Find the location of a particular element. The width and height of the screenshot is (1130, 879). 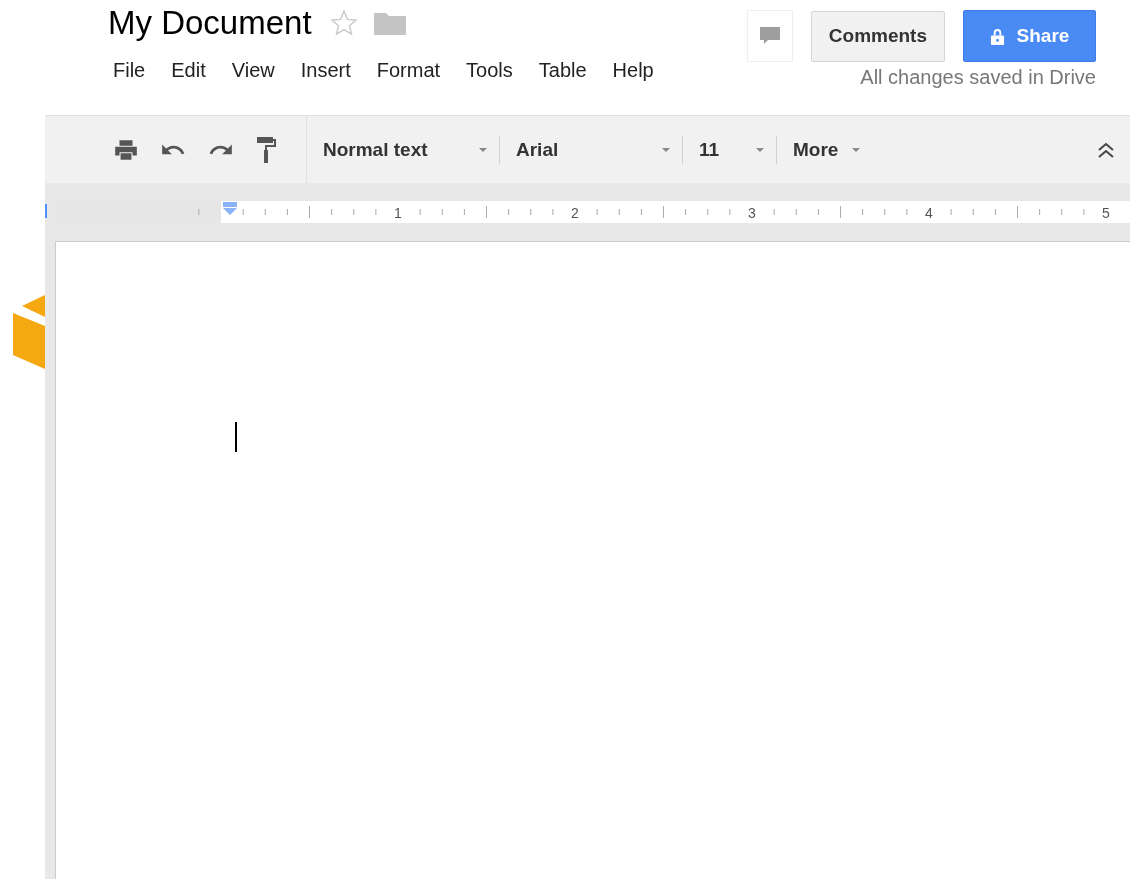

star-icon is located at coordinates (343, 23).